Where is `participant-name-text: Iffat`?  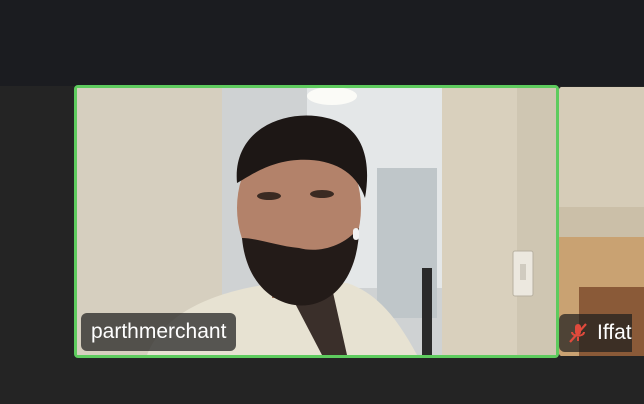 participant-name-text: Iffat is located at coordinates (614, 332).